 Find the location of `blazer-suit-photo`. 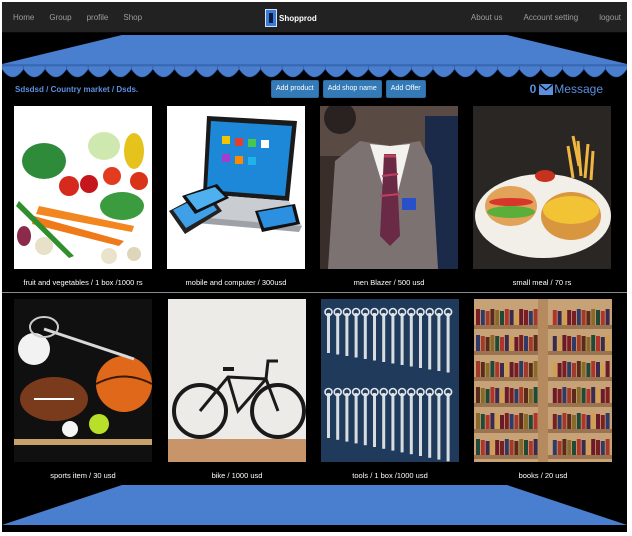

blazer-suit-photo is located at coordinates (389, 185).